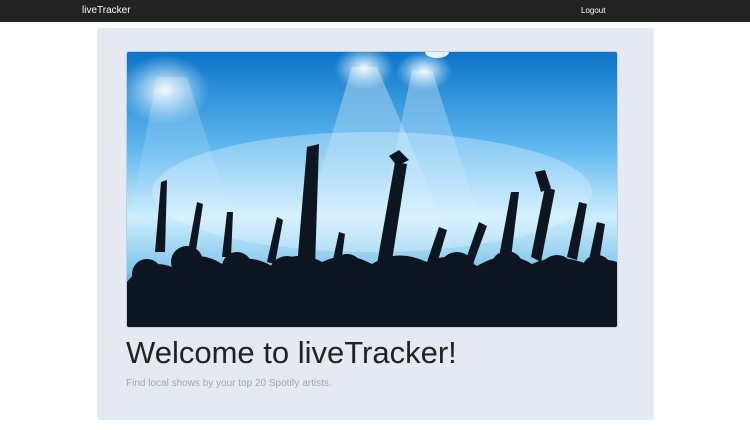  Describe the element at coordinates (593, 11) in the screenshot. I see `logout-link: Logout` at that location.